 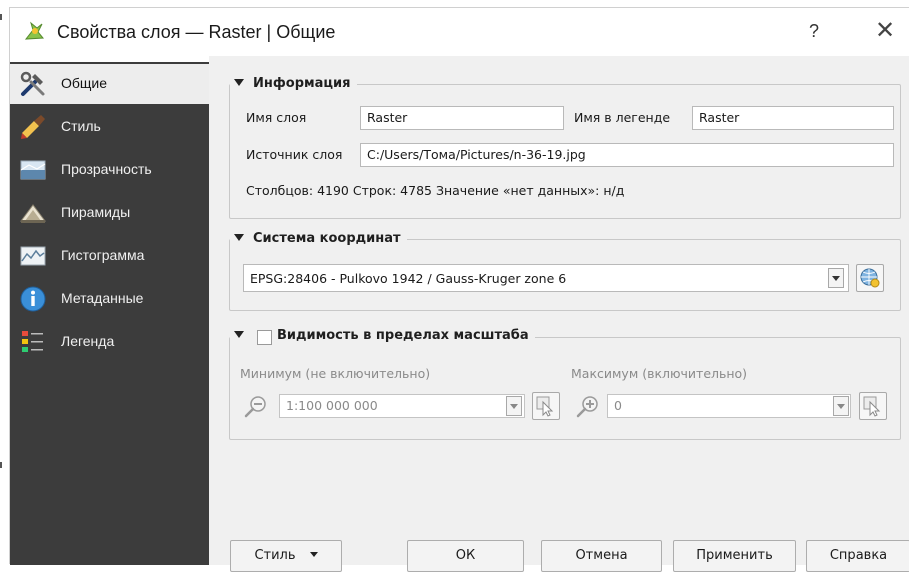 What do you see at coordinates (885, 31) in the screenshot?
I see `close-button: ✕` at bounding box center [885, 31].